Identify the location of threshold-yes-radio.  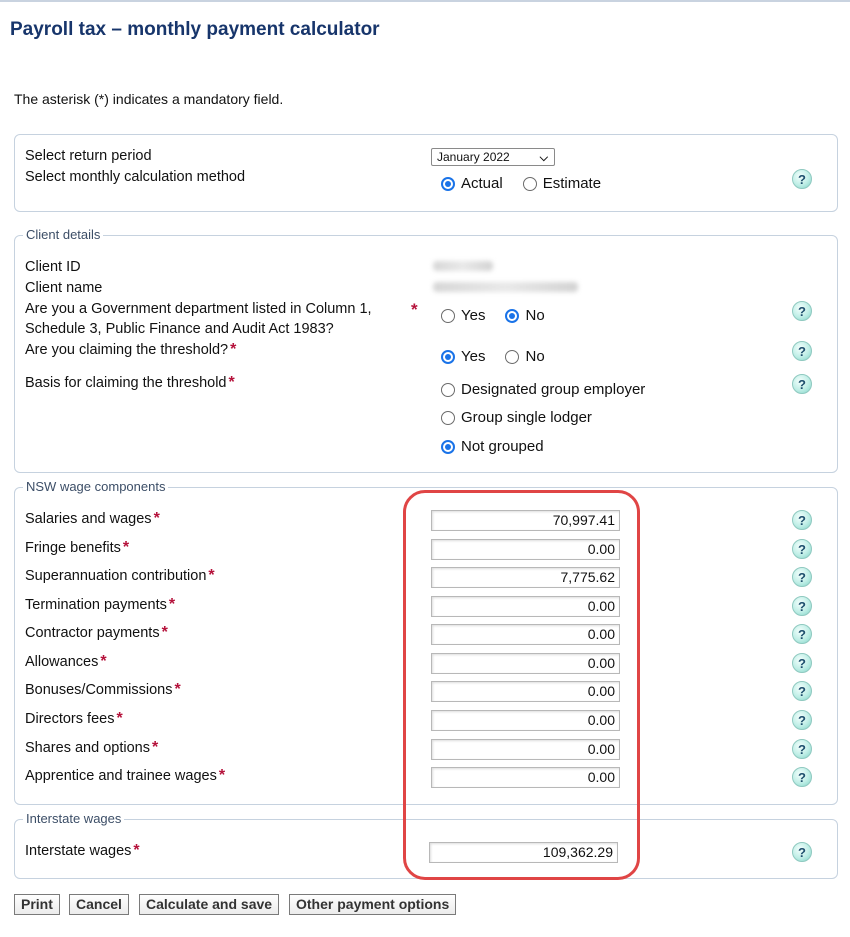
(448, 356).